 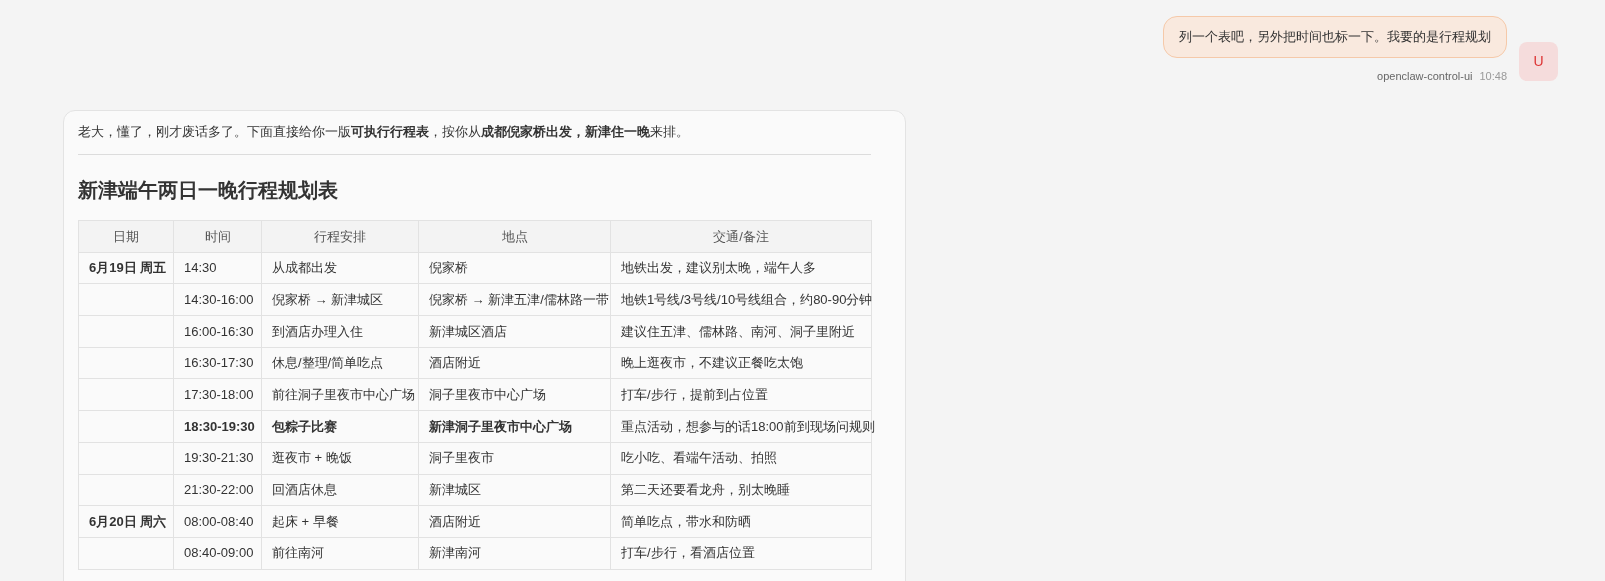 What do you see at coordinates (1335, 37) in the screenshot?
I see `message-bubble: 列一个表吧，另外把时间也标一下。我要的是行程规划` at bounding box center [1335, 37].